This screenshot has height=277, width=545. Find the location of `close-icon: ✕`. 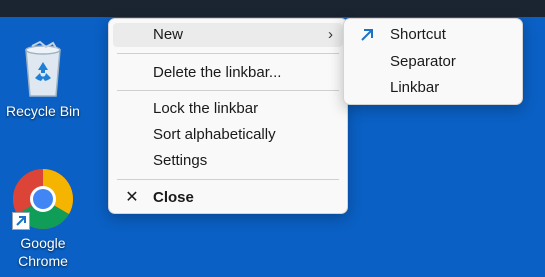

close-icon: ✕ is located at coordinates (132, 197).